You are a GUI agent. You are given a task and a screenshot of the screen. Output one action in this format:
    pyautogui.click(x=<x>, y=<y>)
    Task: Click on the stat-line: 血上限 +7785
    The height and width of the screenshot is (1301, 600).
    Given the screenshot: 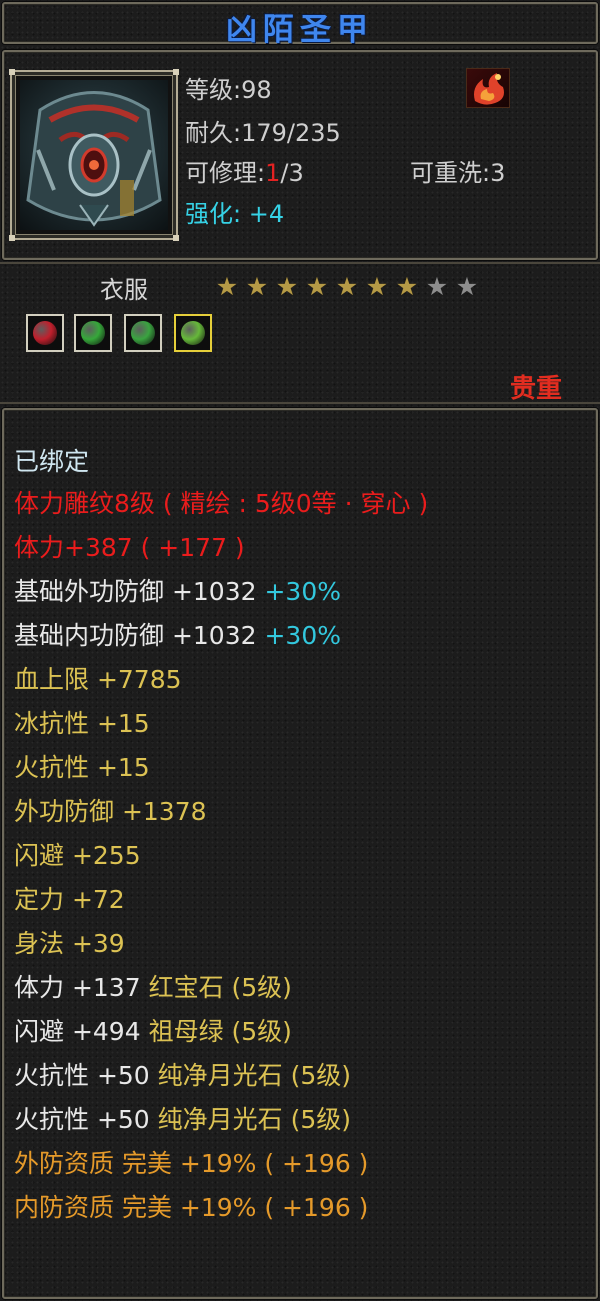 What is the action you would take?
    pyautogui.click(x=98, y=680)
    